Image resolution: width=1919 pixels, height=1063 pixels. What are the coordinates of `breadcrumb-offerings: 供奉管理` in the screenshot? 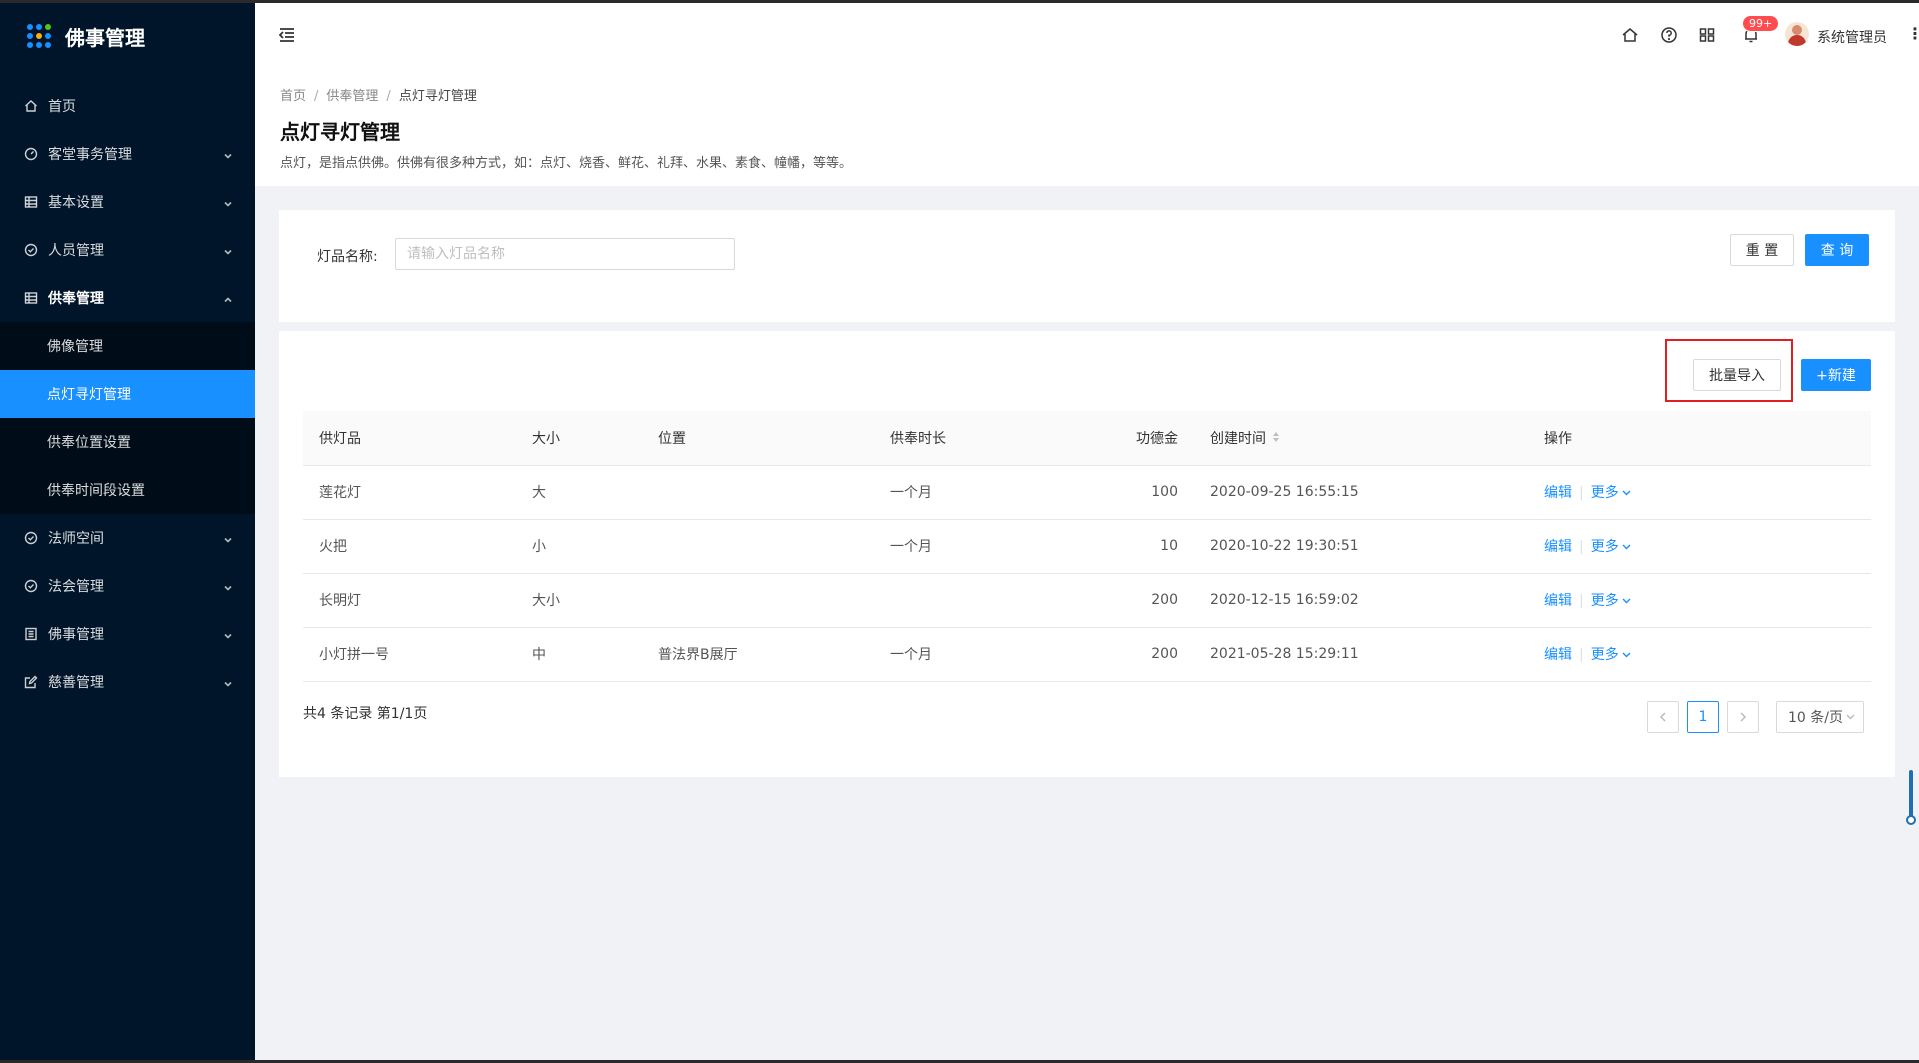 It's located at (352, 96).